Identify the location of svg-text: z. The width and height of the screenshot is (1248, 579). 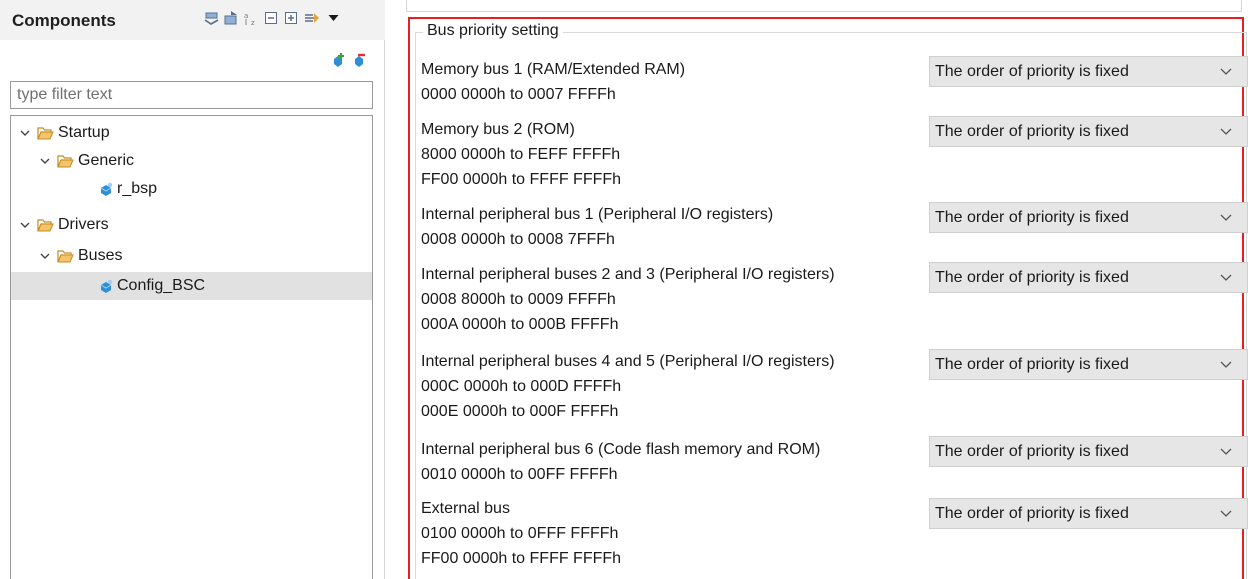
(253, 22).